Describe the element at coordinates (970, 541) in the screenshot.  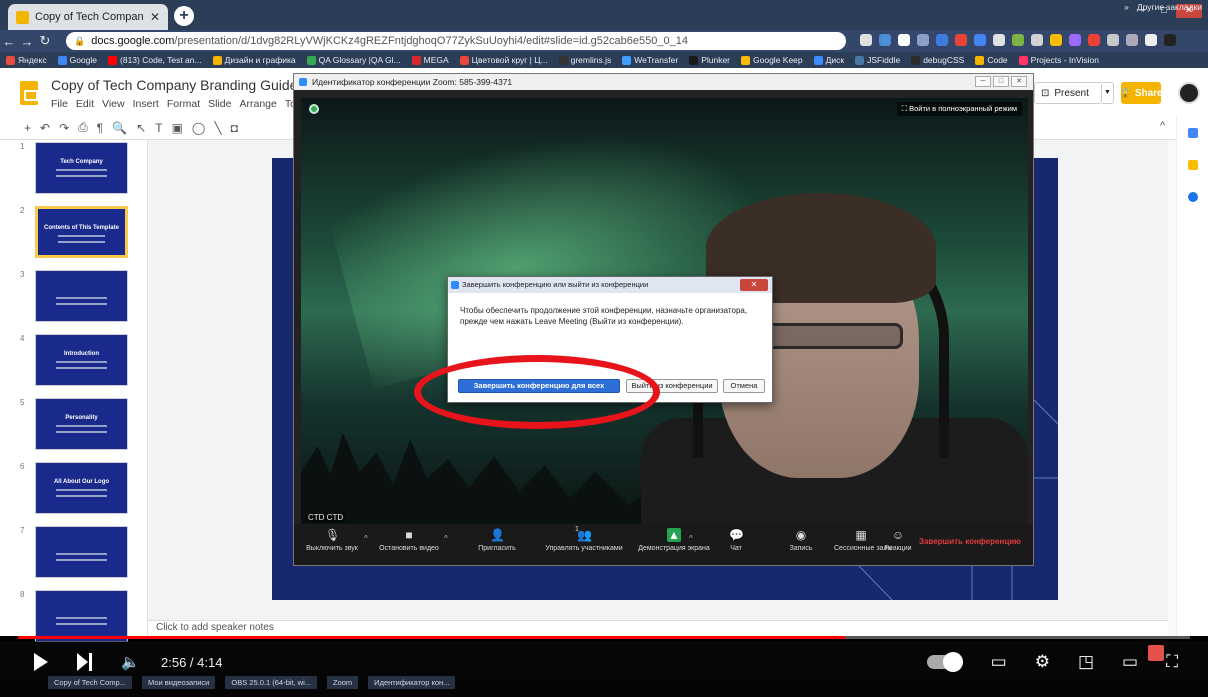
I see `end-meeting-button: Завершить конференцию` at that location.